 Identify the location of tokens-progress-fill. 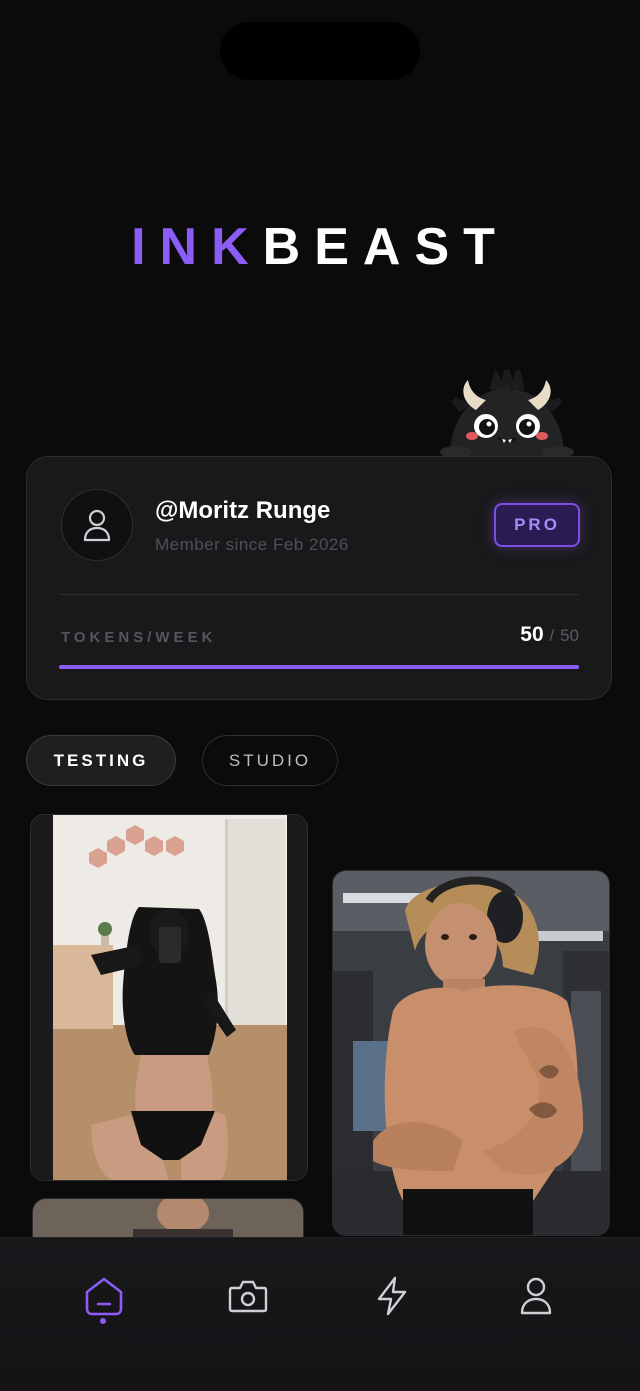
(319, 667).